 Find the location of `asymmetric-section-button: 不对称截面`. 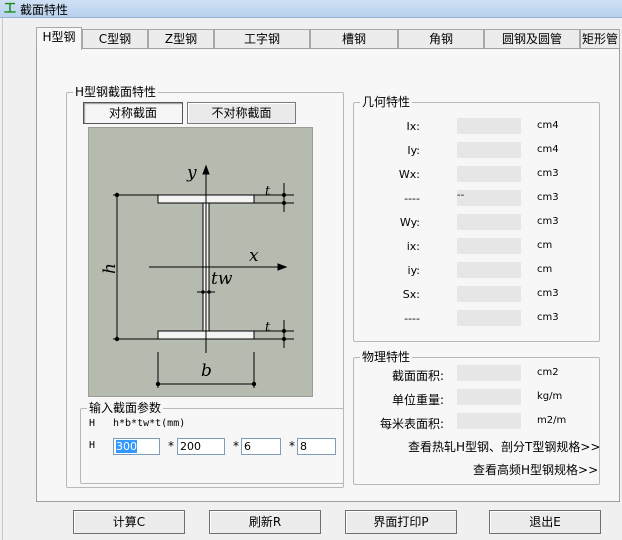

asymmetric-section-button: 不对称截面 is located at coordinates (241, 113).